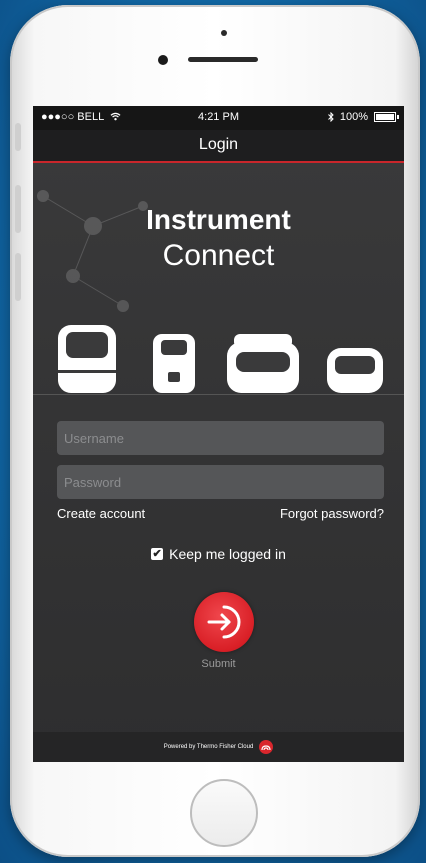 This screenshot has height=863, width=426. Describe the element at coordinates (227, 554) in the screenshot. I see `keep-logged-in-label: Keep me logged in` at that location.